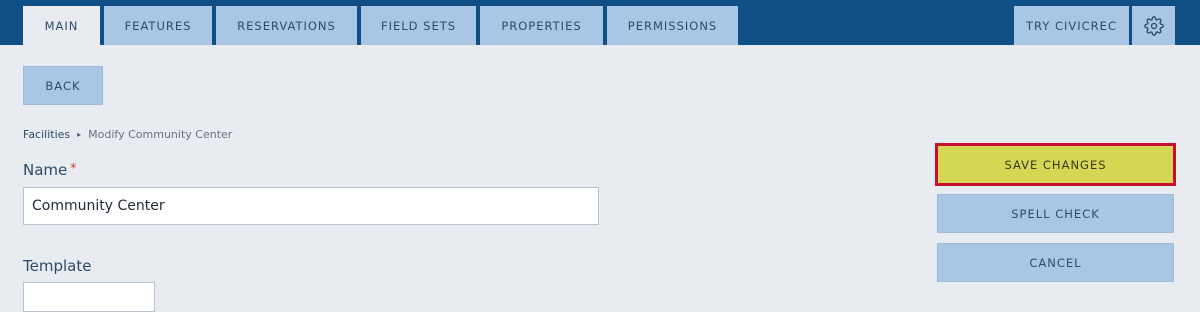 The image size is (1200, 312). I want to click on cancel-button: Cancel, so click(1055, 262).